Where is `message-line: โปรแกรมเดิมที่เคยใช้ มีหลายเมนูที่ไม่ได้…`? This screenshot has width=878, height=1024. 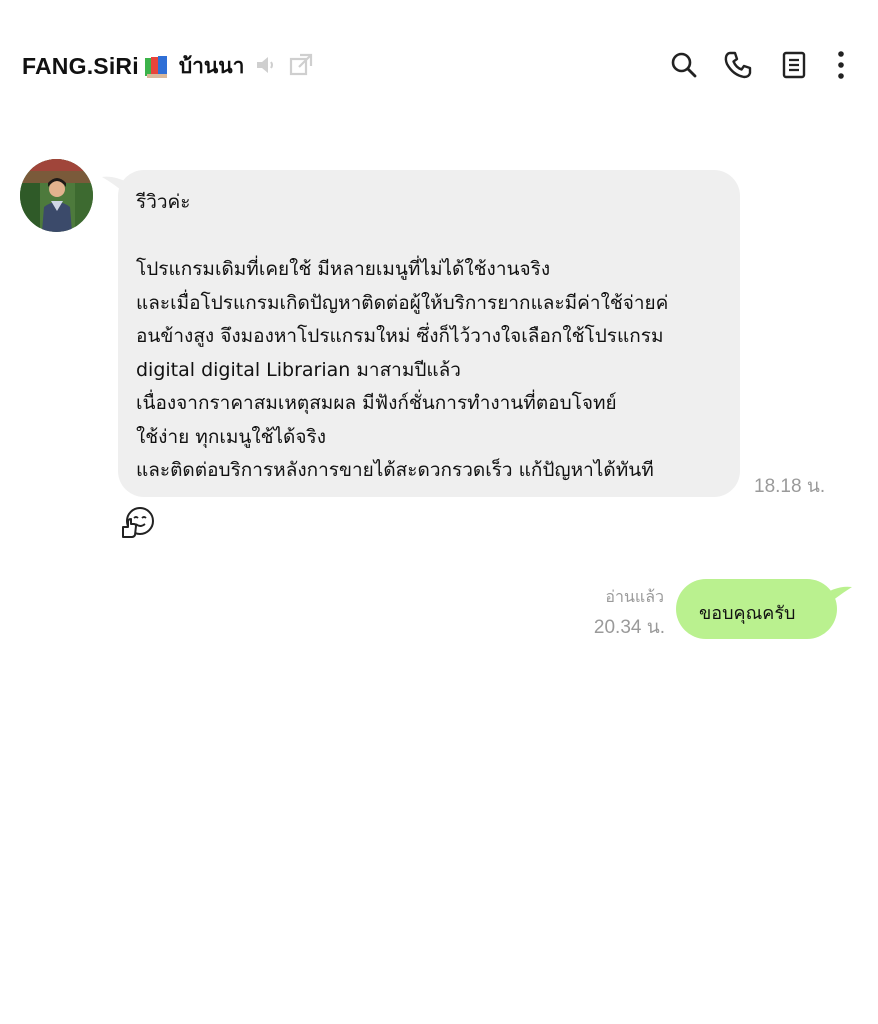 message-line: โปรแกรมเดิมที่เคยใช้ มีหลายเมนูที่ไม่ได้… is located at coordinates (343, 269).